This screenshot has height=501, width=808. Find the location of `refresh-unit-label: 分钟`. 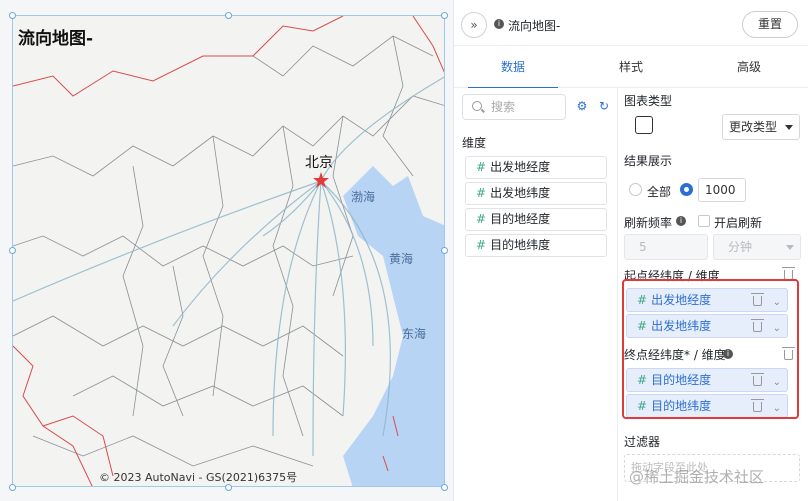

refresh-unit-label: 分钟 is located at coordinates (740, 247).